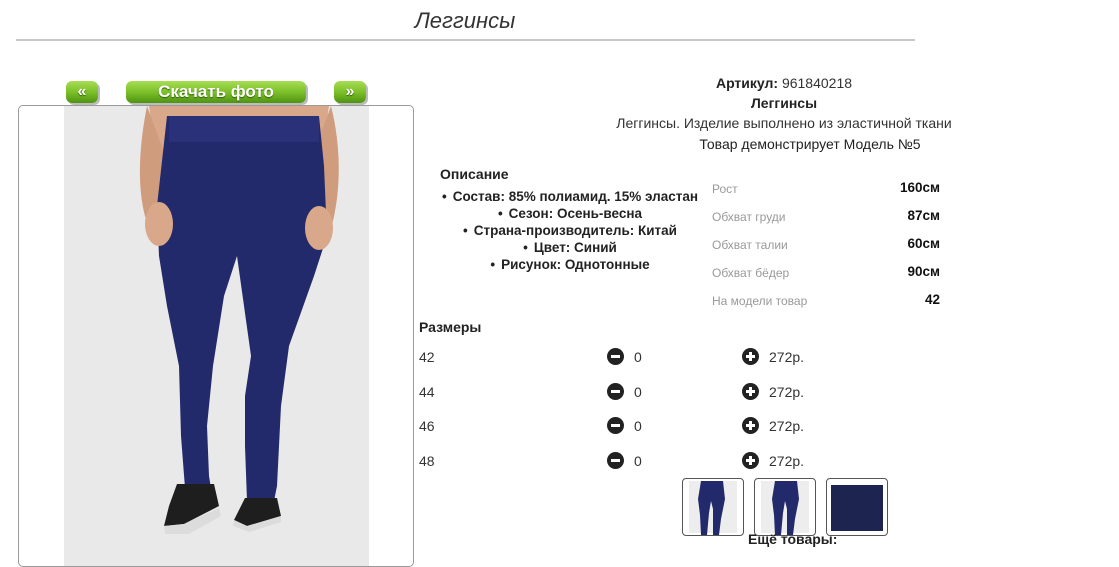 Image resolution: width=1119 pixels, height=567 pixels. Describe the element at coordinates (932, 299) in the screenshot. I see `measurement-value: 42` at that location.